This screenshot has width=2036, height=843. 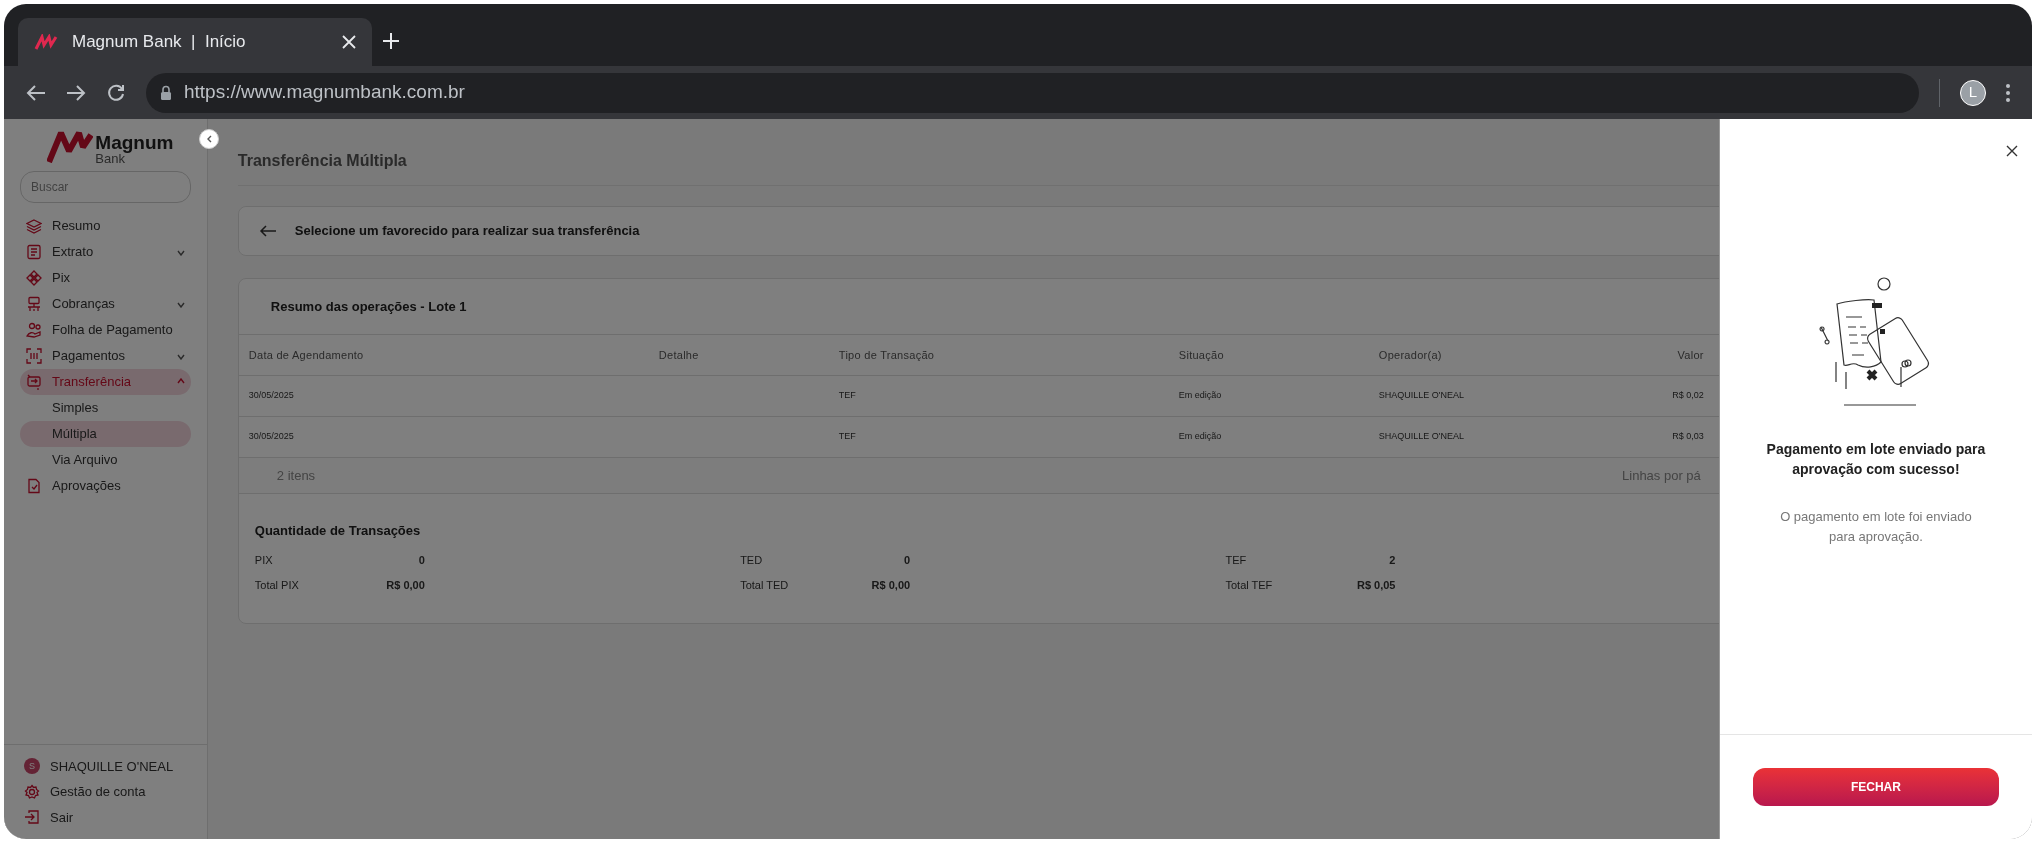 I want to click on total-value: R$ 0,05, so click(x=1375, y=585).